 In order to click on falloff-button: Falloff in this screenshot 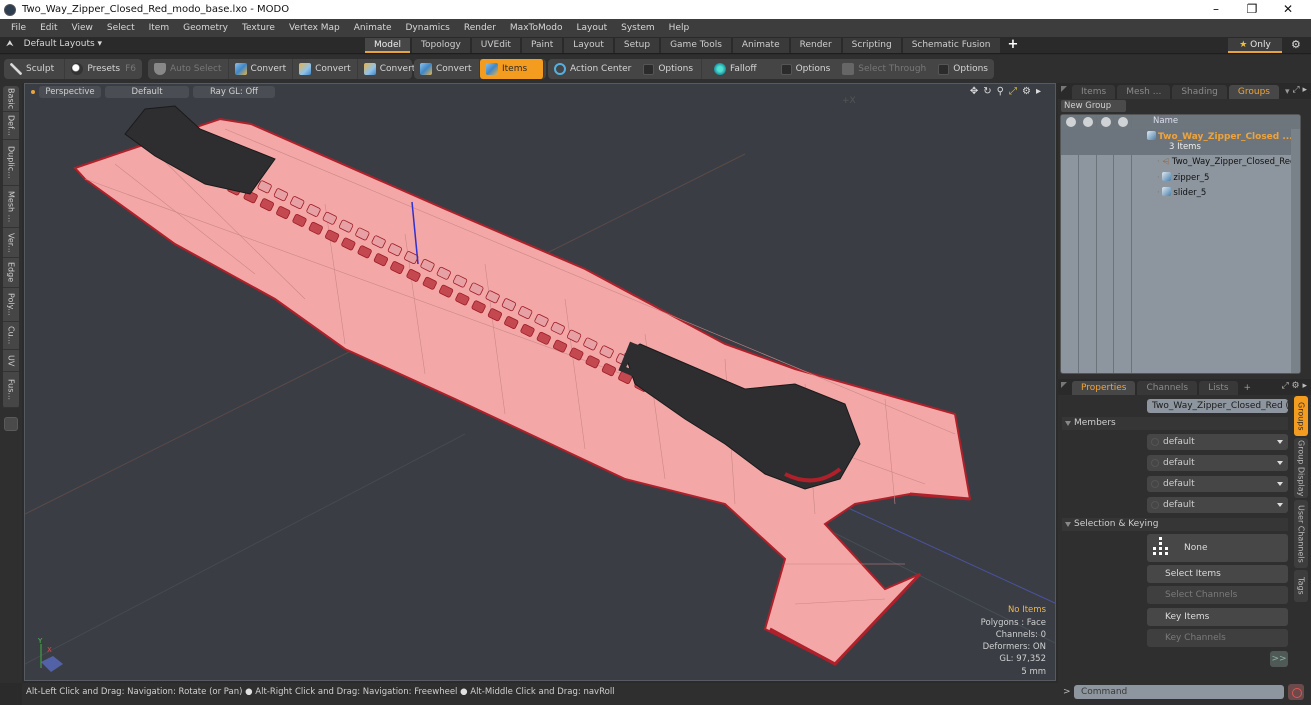, I will do `click(735, 69)`.